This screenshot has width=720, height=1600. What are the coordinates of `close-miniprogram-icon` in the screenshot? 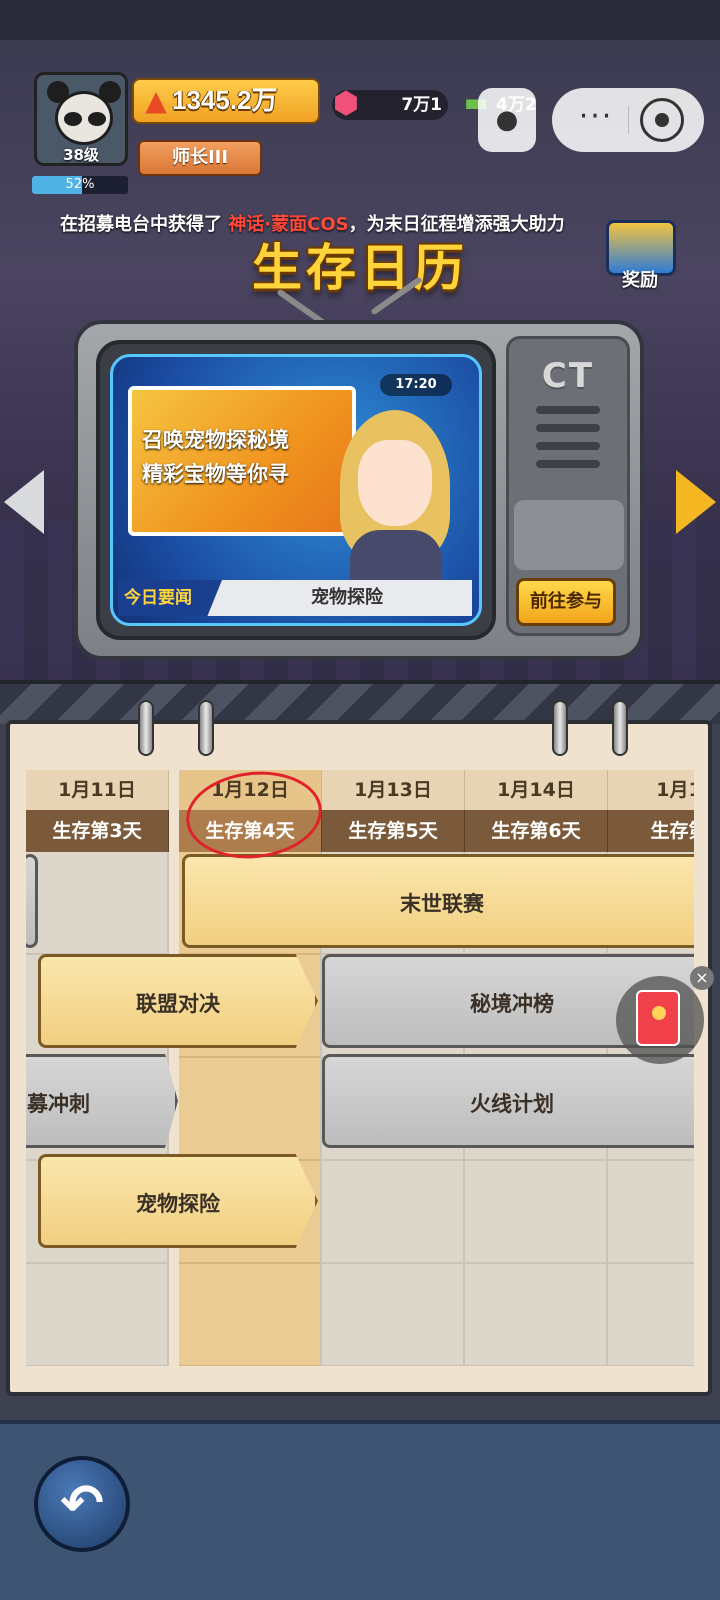 It's located at (662, 120).